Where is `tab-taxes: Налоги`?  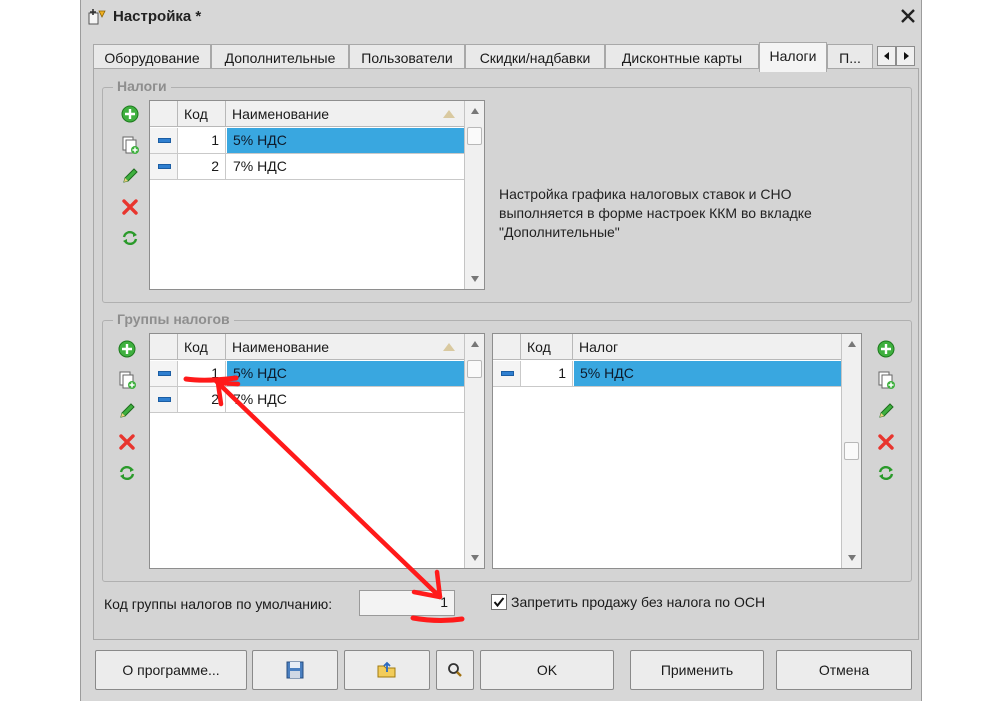
tab-taxes: Налоги is located at coordinates (793, 57).